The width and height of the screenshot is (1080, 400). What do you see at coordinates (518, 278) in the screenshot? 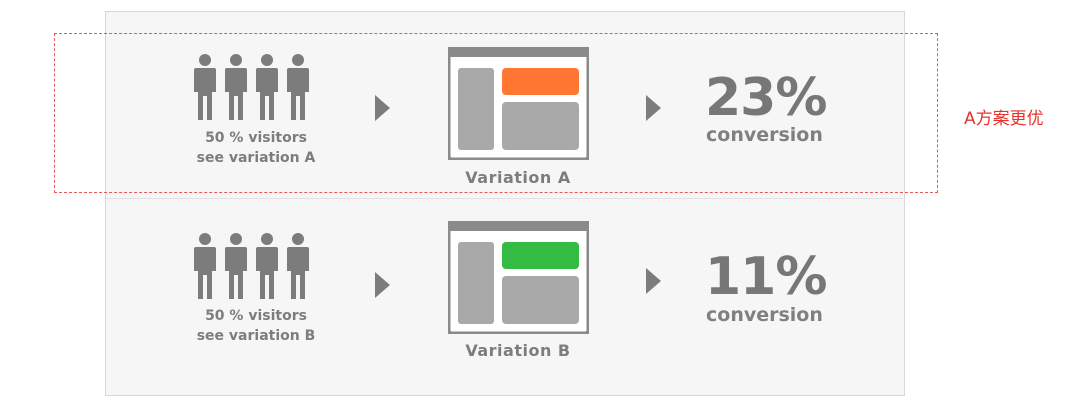
I see `webpage-mockup-icon` at bounding box center [518, 278].